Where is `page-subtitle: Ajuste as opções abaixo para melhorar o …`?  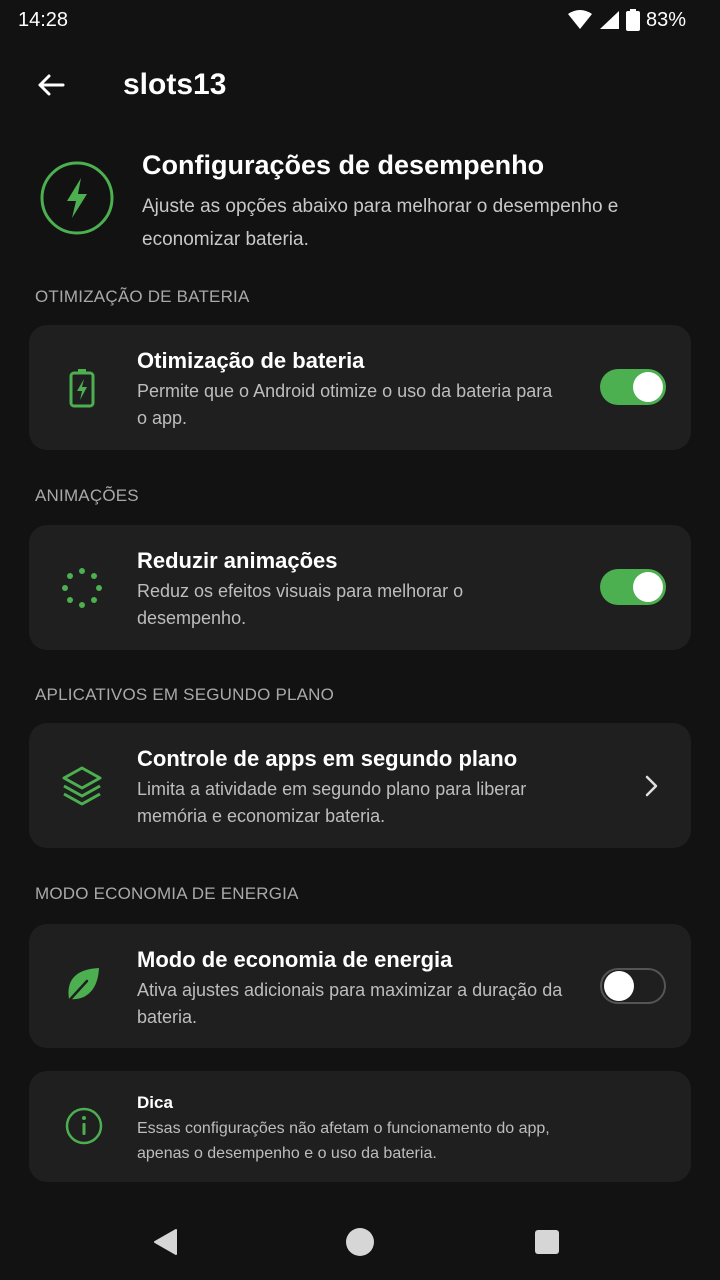
page-subtitle: Ajuste as opções abaixo para melhorar o … is located at coordinates (380, 223).